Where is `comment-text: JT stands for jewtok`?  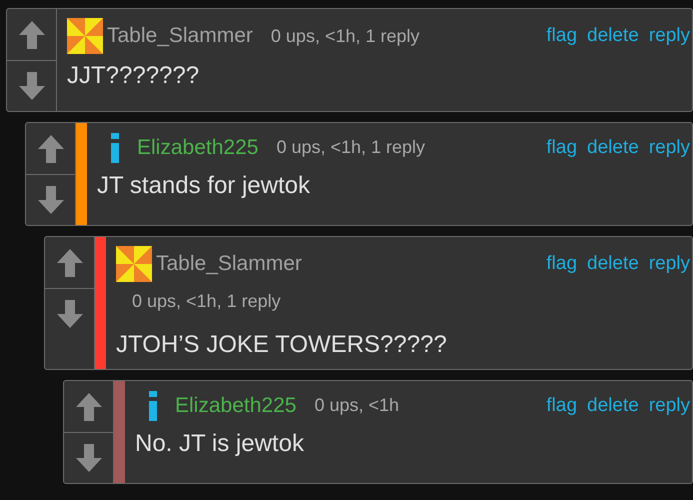
comment-text: JT stands for jewtok is located at coordinates (204, 185).